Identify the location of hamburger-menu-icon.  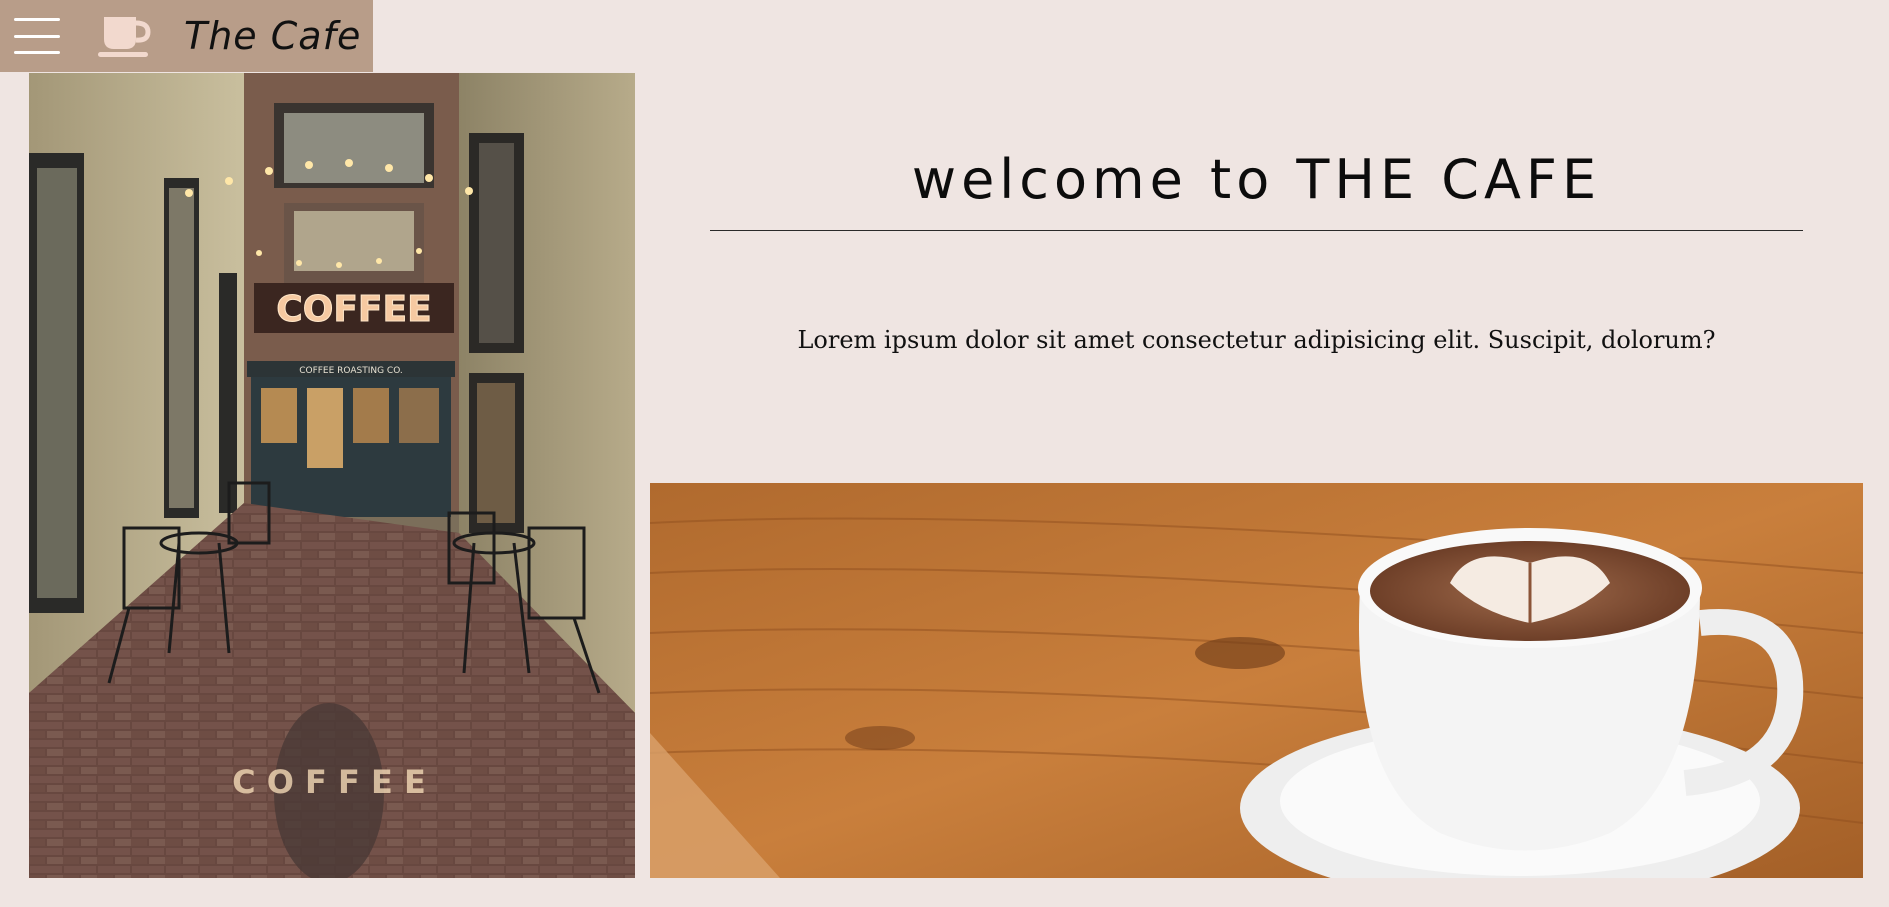
(37, 36).